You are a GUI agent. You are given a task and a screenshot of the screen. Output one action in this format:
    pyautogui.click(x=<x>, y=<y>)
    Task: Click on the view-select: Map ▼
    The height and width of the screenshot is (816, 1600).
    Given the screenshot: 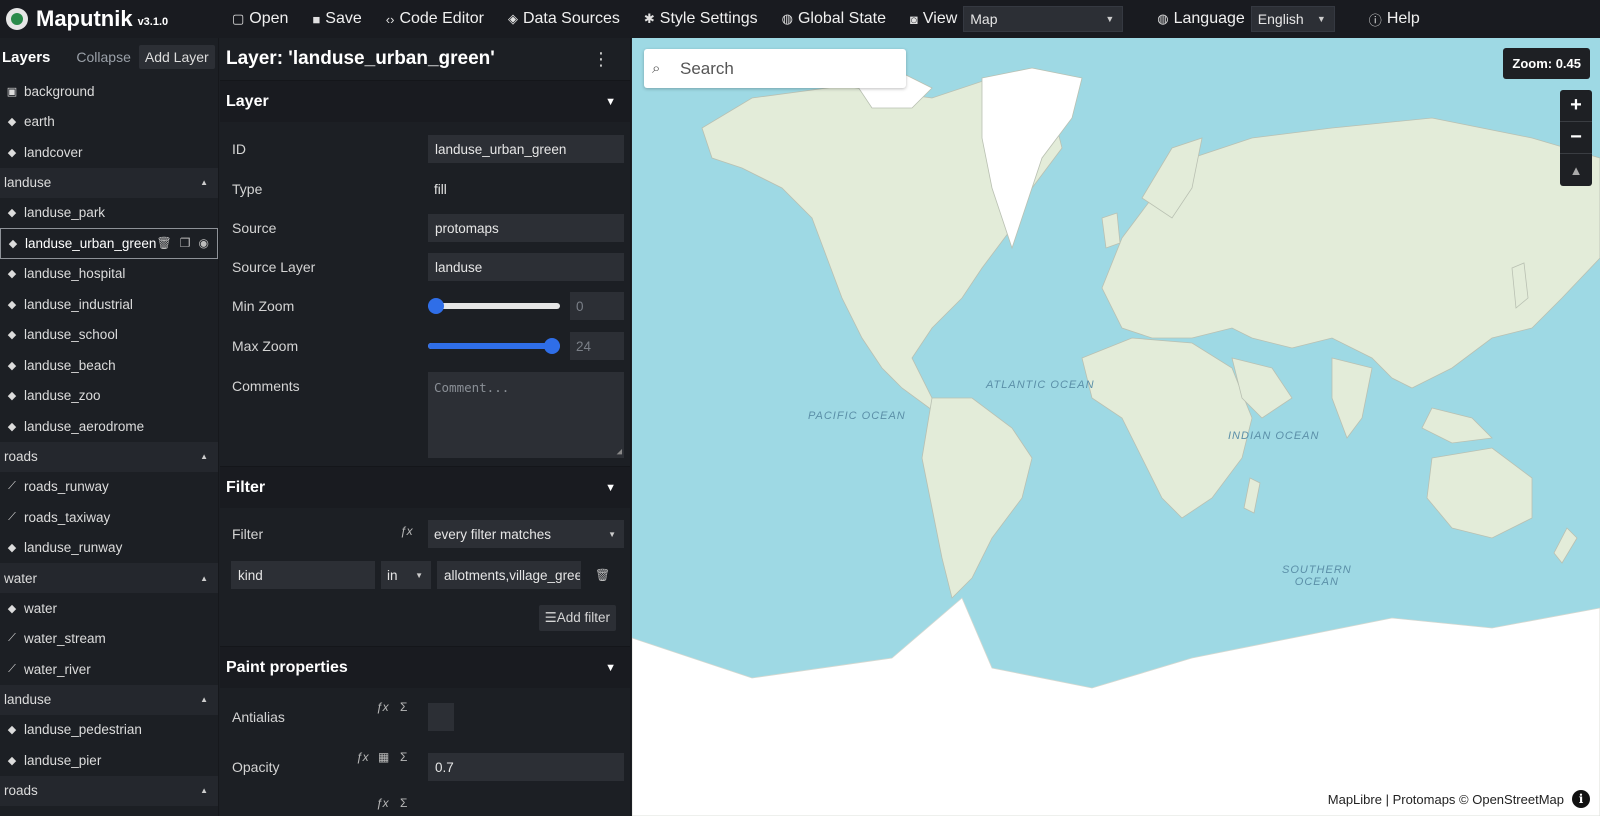 What is the action you would take?
    pyautogui.click(x=1043, y=19)
    